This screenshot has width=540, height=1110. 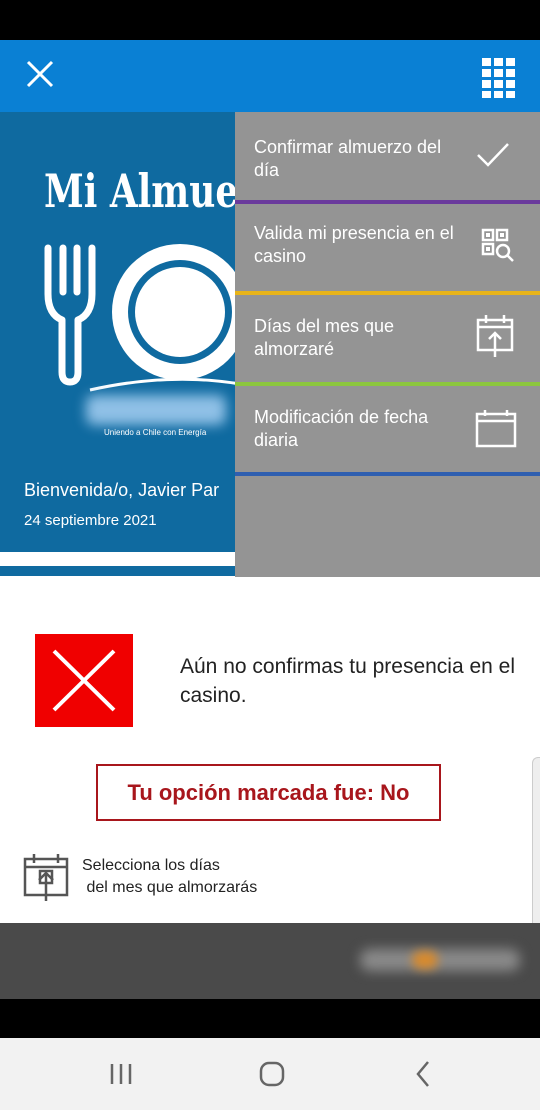 I want to click on home-icon, so click(x=272, y=1074).